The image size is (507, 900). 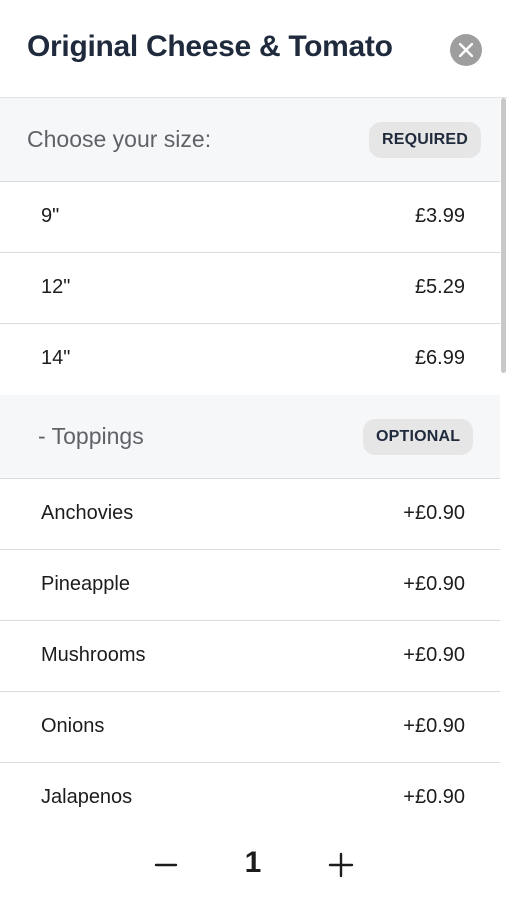 What do you see at coordinates (87, 513) in the screenshot?
I see `topping-option-label: Anchovies` at bounding box center [87, 513].